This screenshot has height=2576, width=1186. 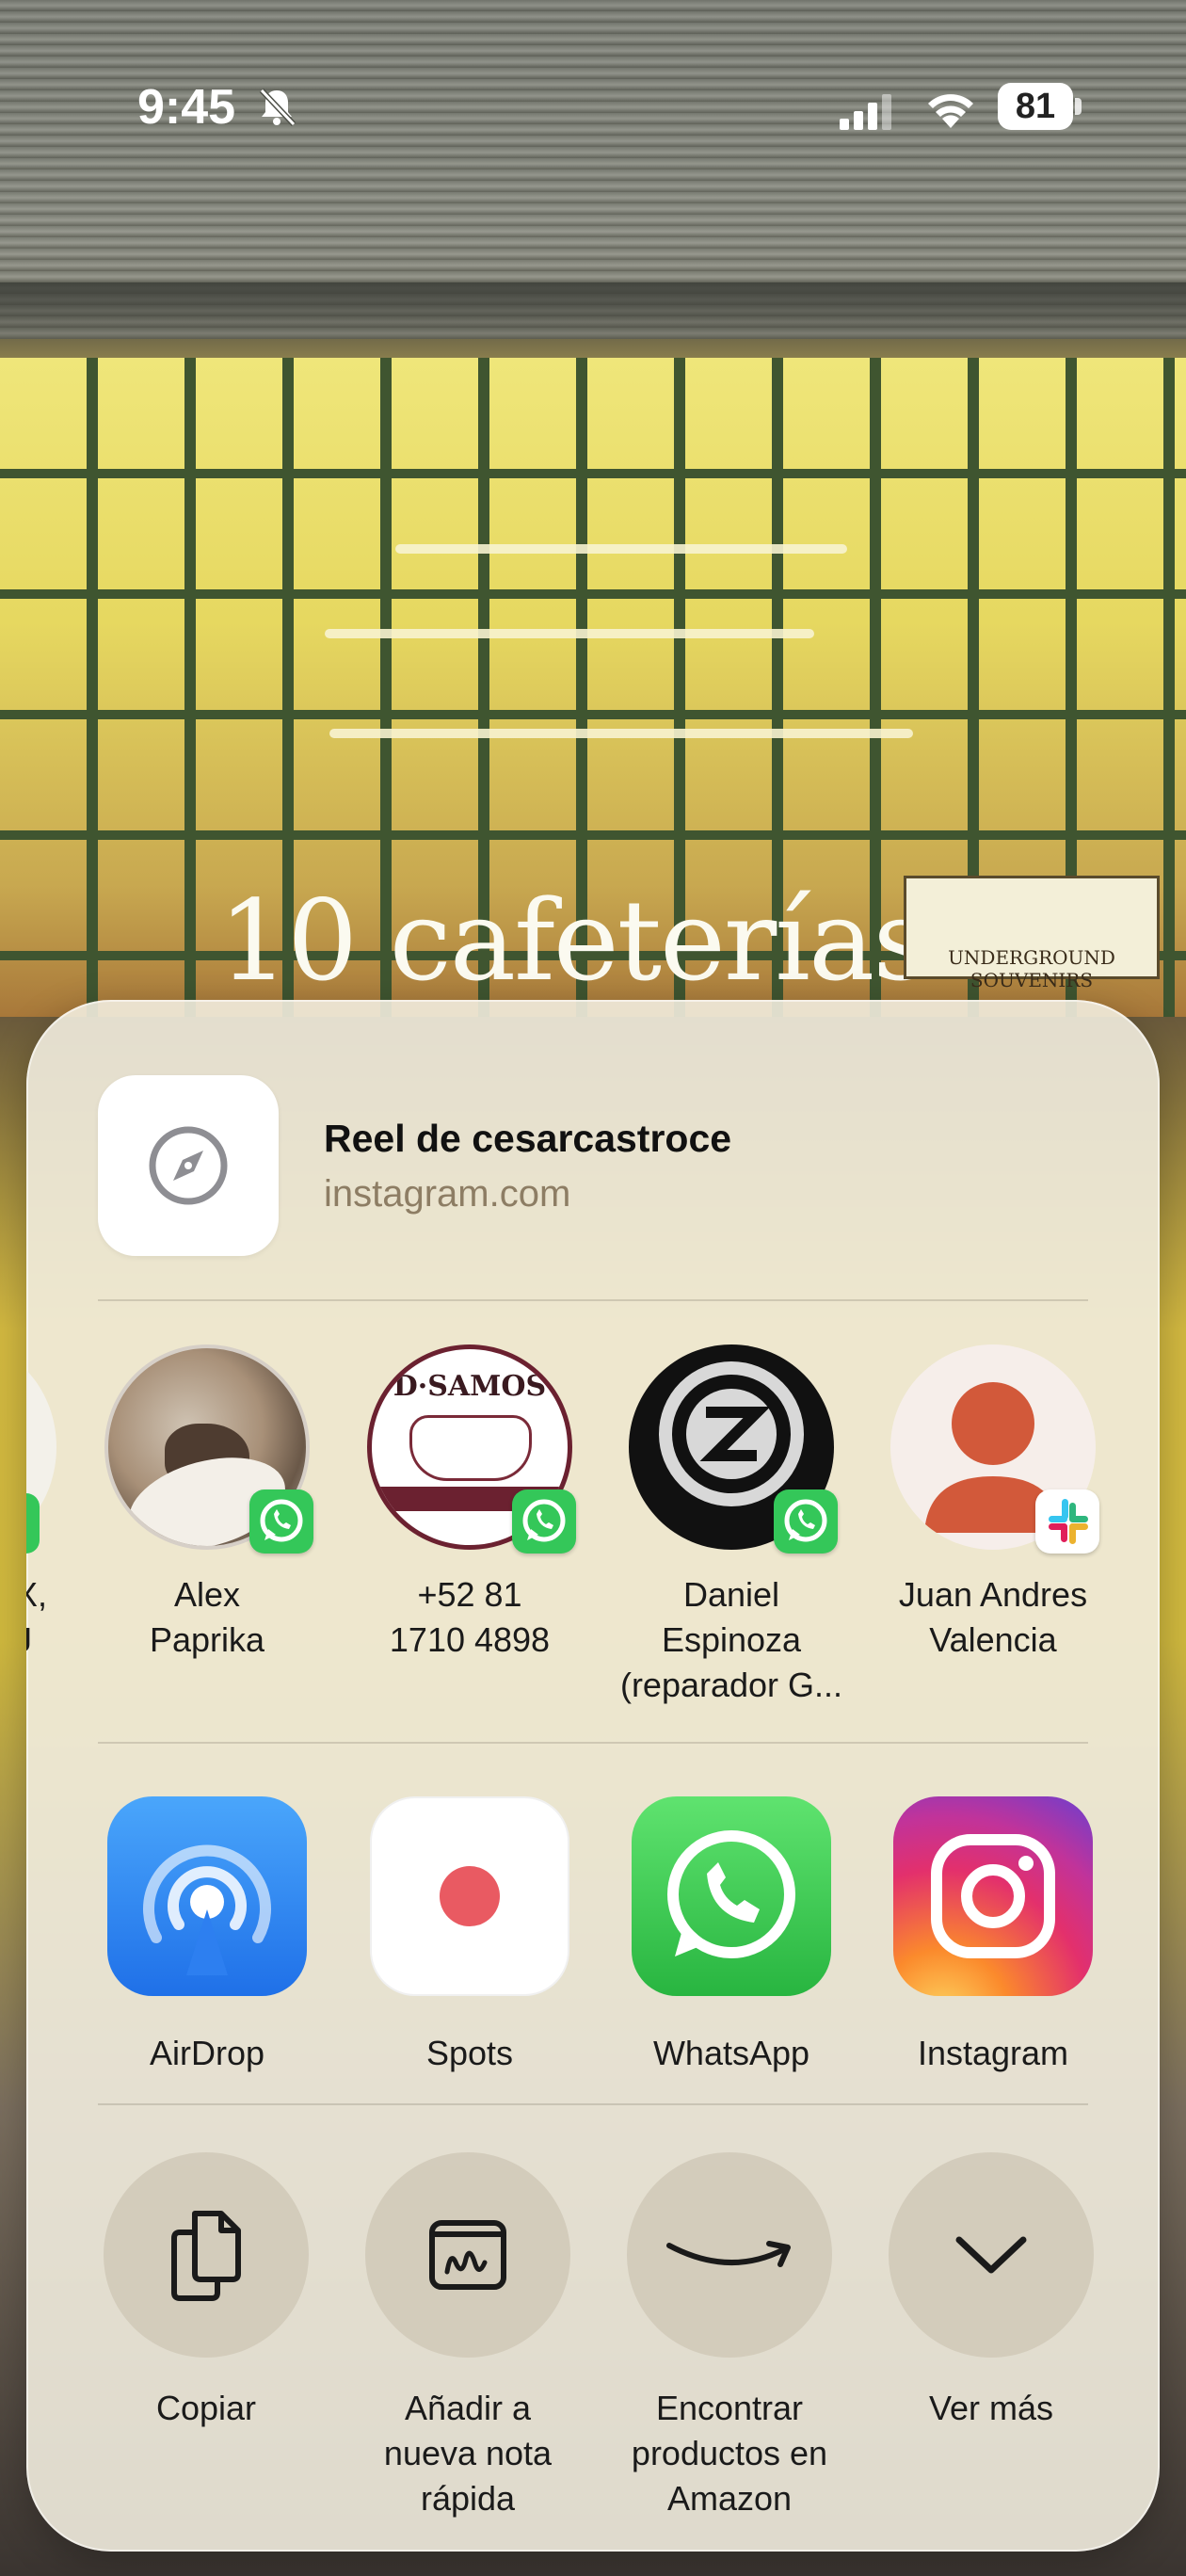 What do you see at coordinates (469, 2053) in the screenshot?
I see `app-label: Spots` at bounding box center [469, 2053].